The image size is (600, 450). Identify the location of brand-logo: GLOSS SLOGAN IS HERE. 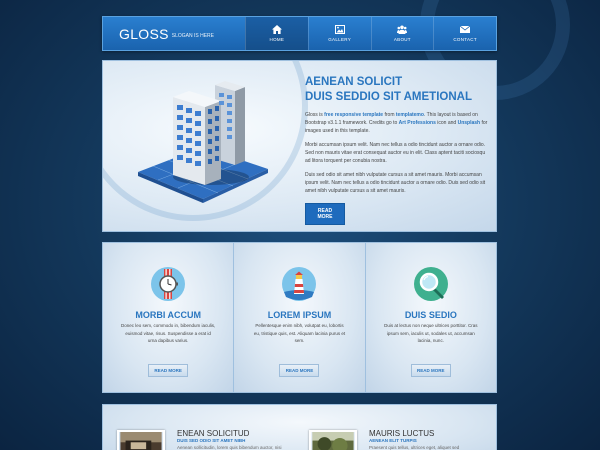
(174, 33).